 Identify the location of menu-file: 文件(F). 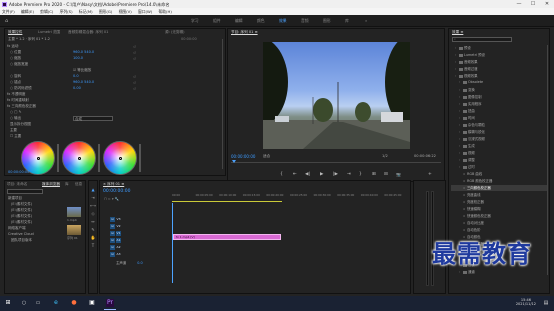
(8, 11).